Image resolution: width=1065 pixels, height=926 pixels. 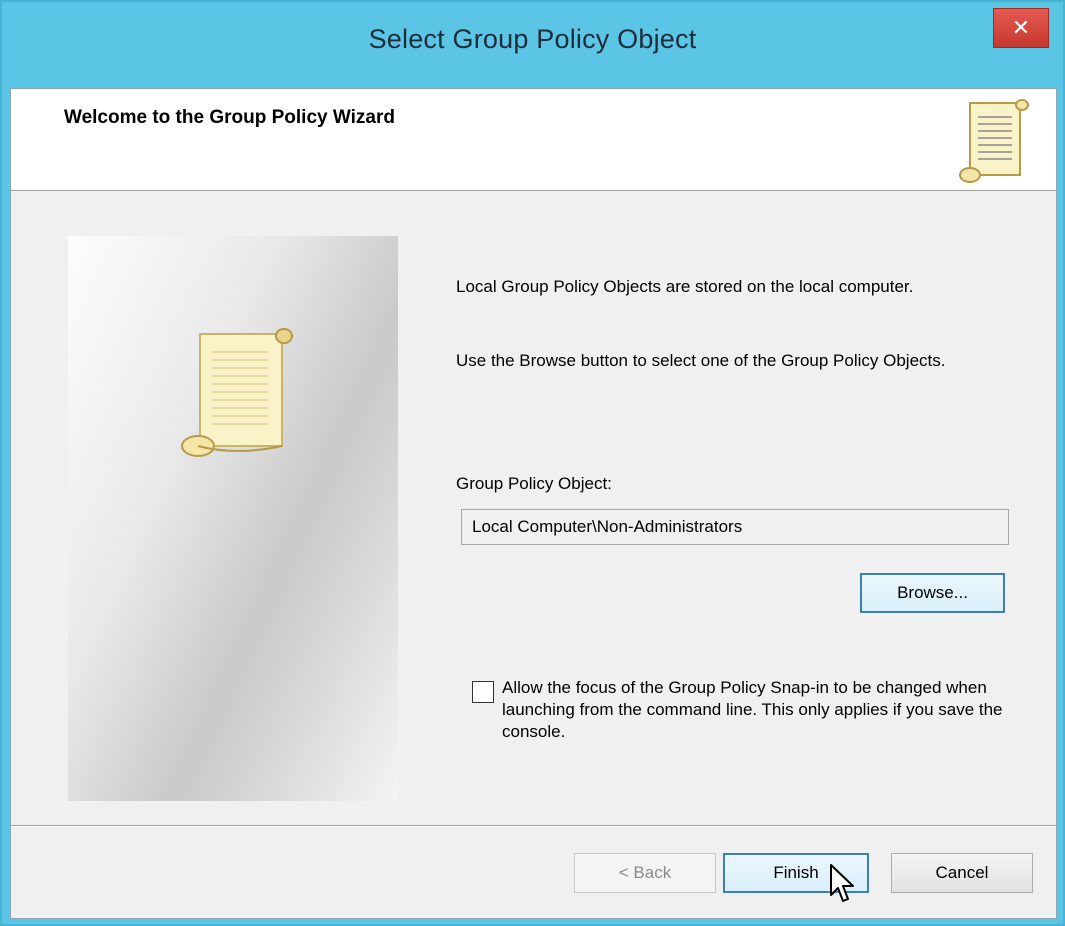 I want to click on gpo-name-field: Local Computer\Non-Administrators, so click(x=735, y=527).